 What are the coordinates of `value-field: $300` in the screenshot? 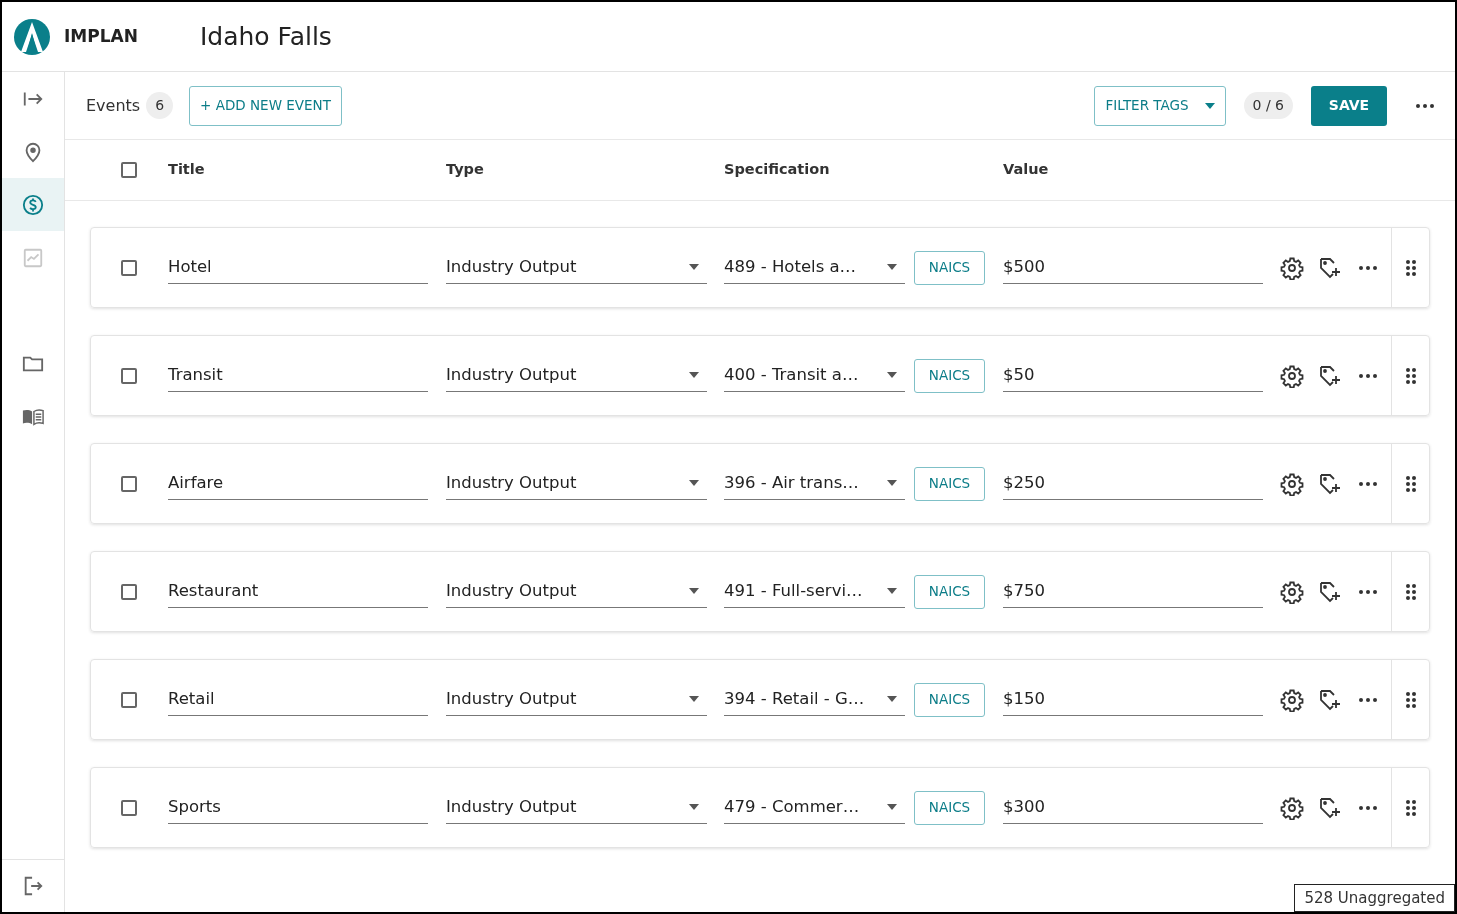 It's located at (1133, 807).